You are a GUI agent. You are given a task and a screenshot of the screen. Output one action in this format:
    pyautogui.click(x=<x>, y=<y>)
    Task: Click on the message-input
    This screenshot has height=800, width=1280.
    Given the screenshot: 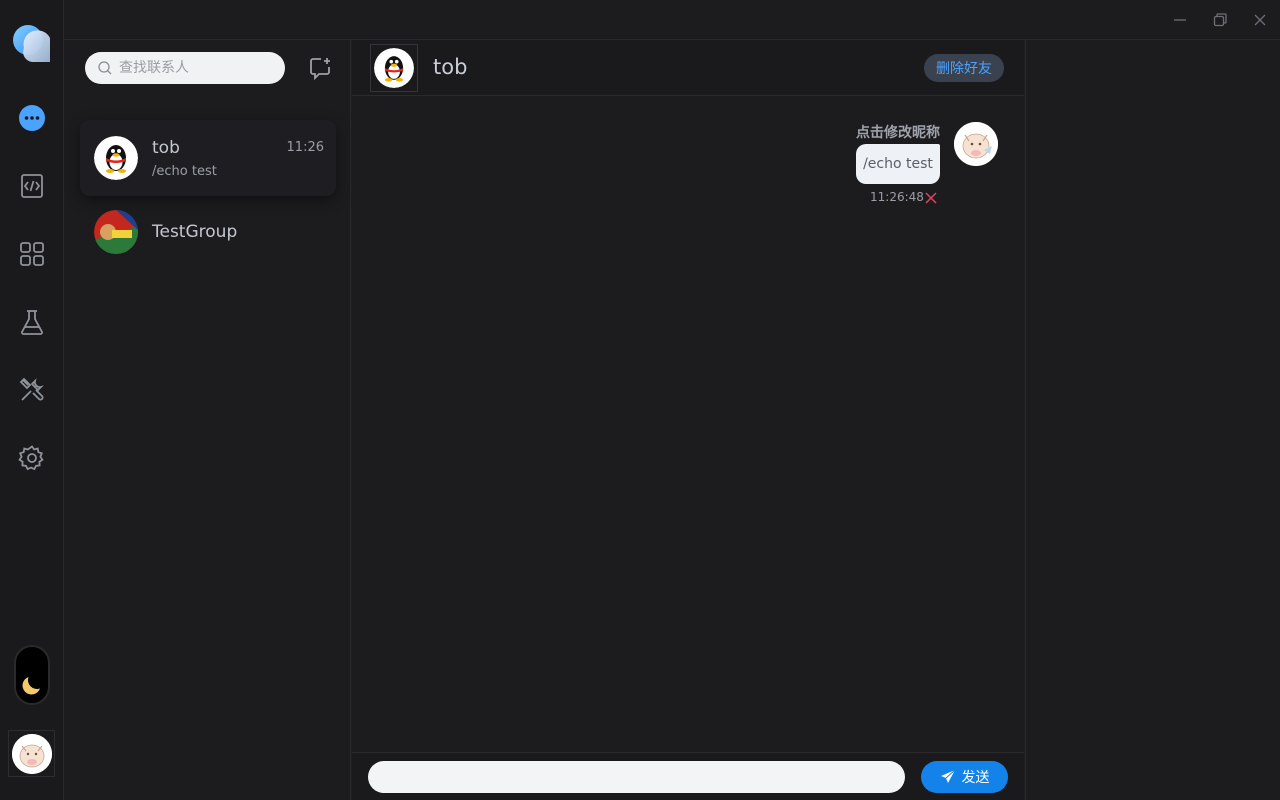 What is the action you would take?
    pyautogui.click(x=636, y=777)
    